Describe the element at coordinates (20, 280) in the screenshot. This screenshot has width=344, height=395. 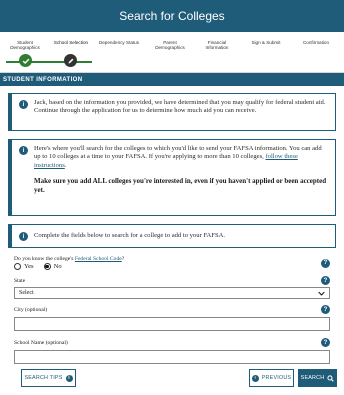
I see `state-label: State` at that location.